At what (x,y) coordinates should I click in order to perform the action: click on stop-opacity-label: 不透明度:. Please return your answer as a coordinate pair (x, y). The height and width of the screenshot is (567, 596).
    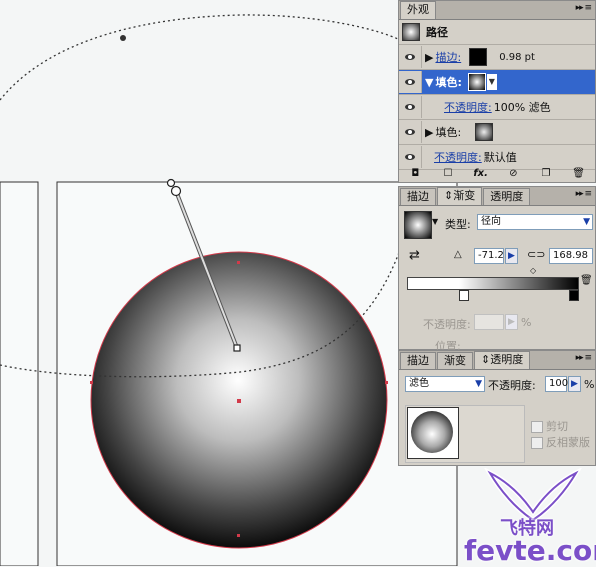
    Looking at the image, I should click on (447, 324).